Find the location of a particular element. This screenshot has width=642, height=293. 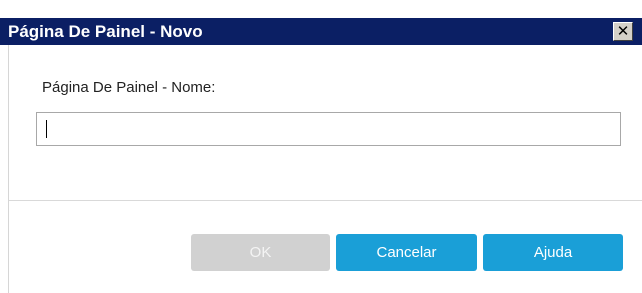

close-icon: ✕ is located at coordinates (623, 31).